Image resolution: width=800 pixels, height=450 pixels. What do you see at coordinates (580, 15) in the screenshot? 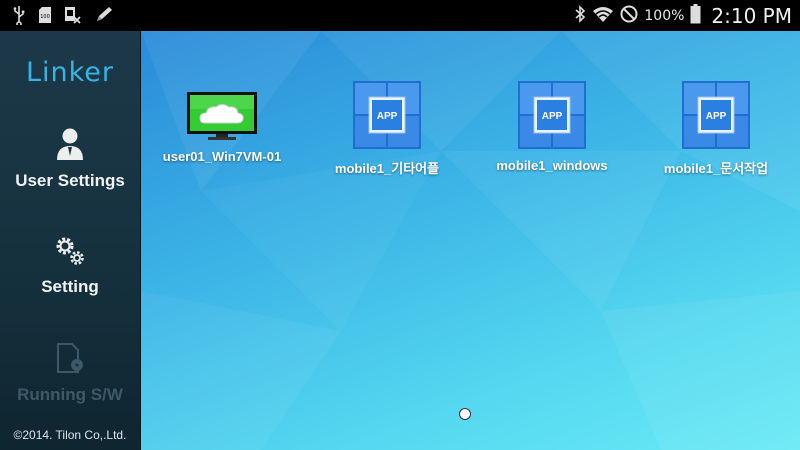
I see `bluetooth-icon` at bounding box center [580, 15].